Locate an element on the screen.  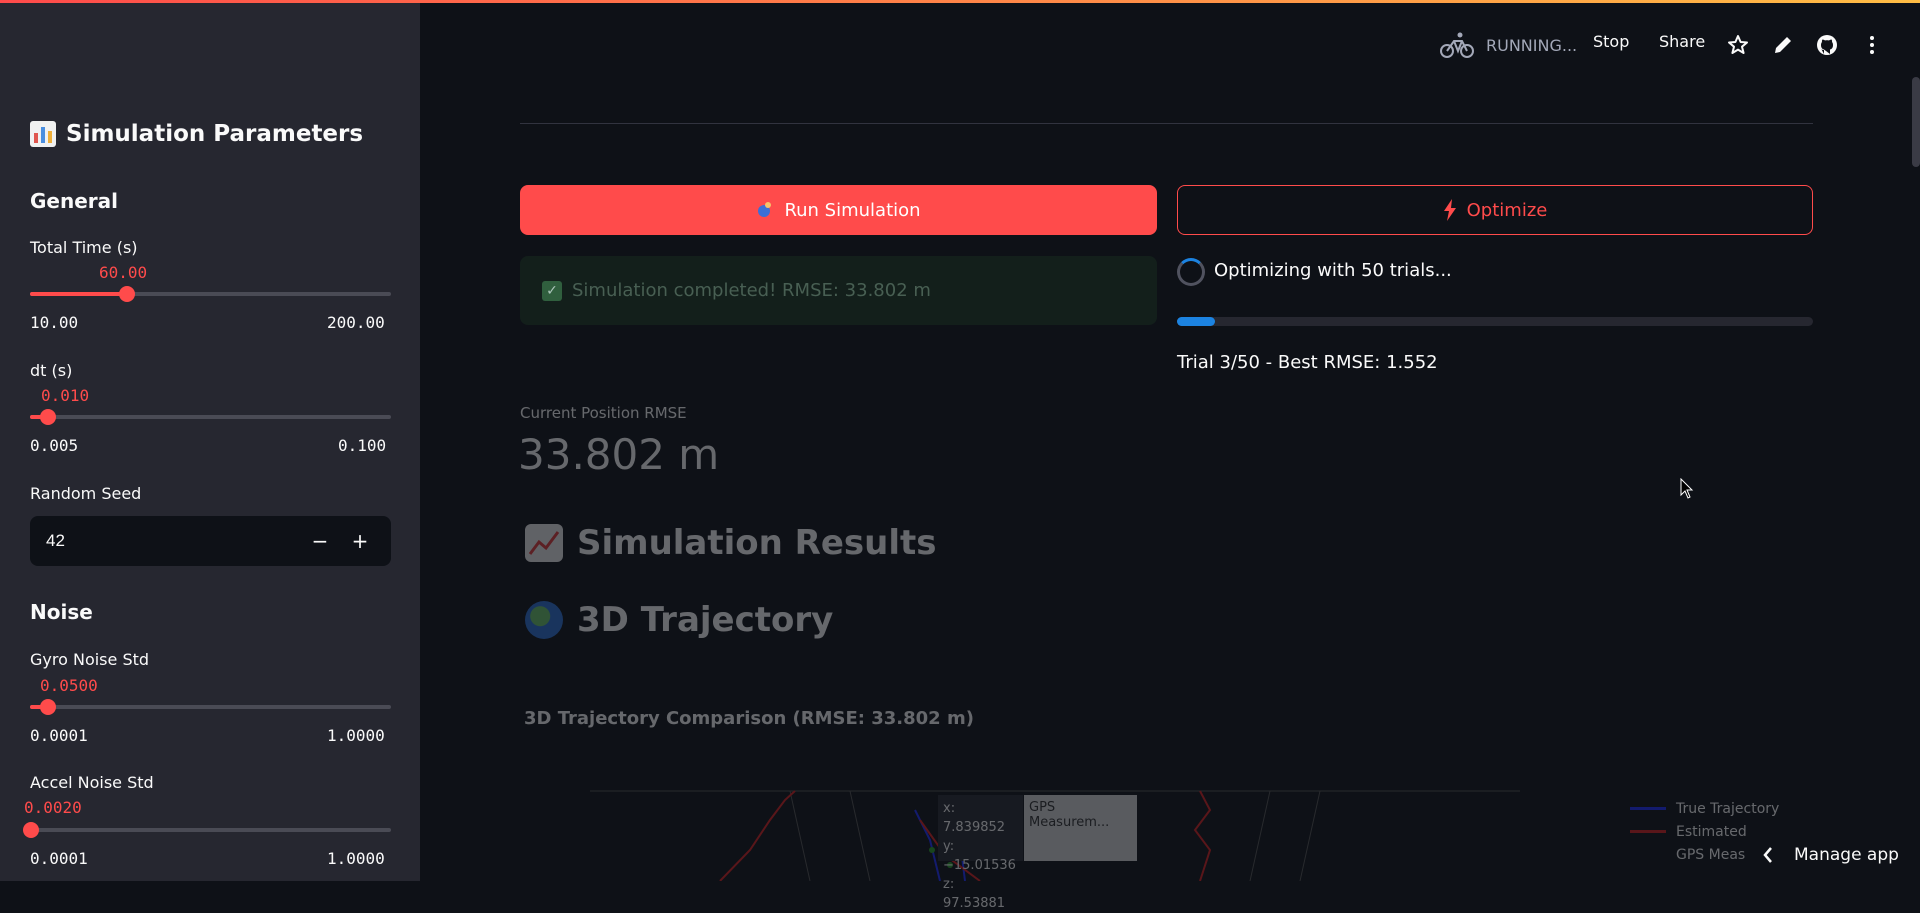
noise-heading: Noise is located at coordinates (61, 612).